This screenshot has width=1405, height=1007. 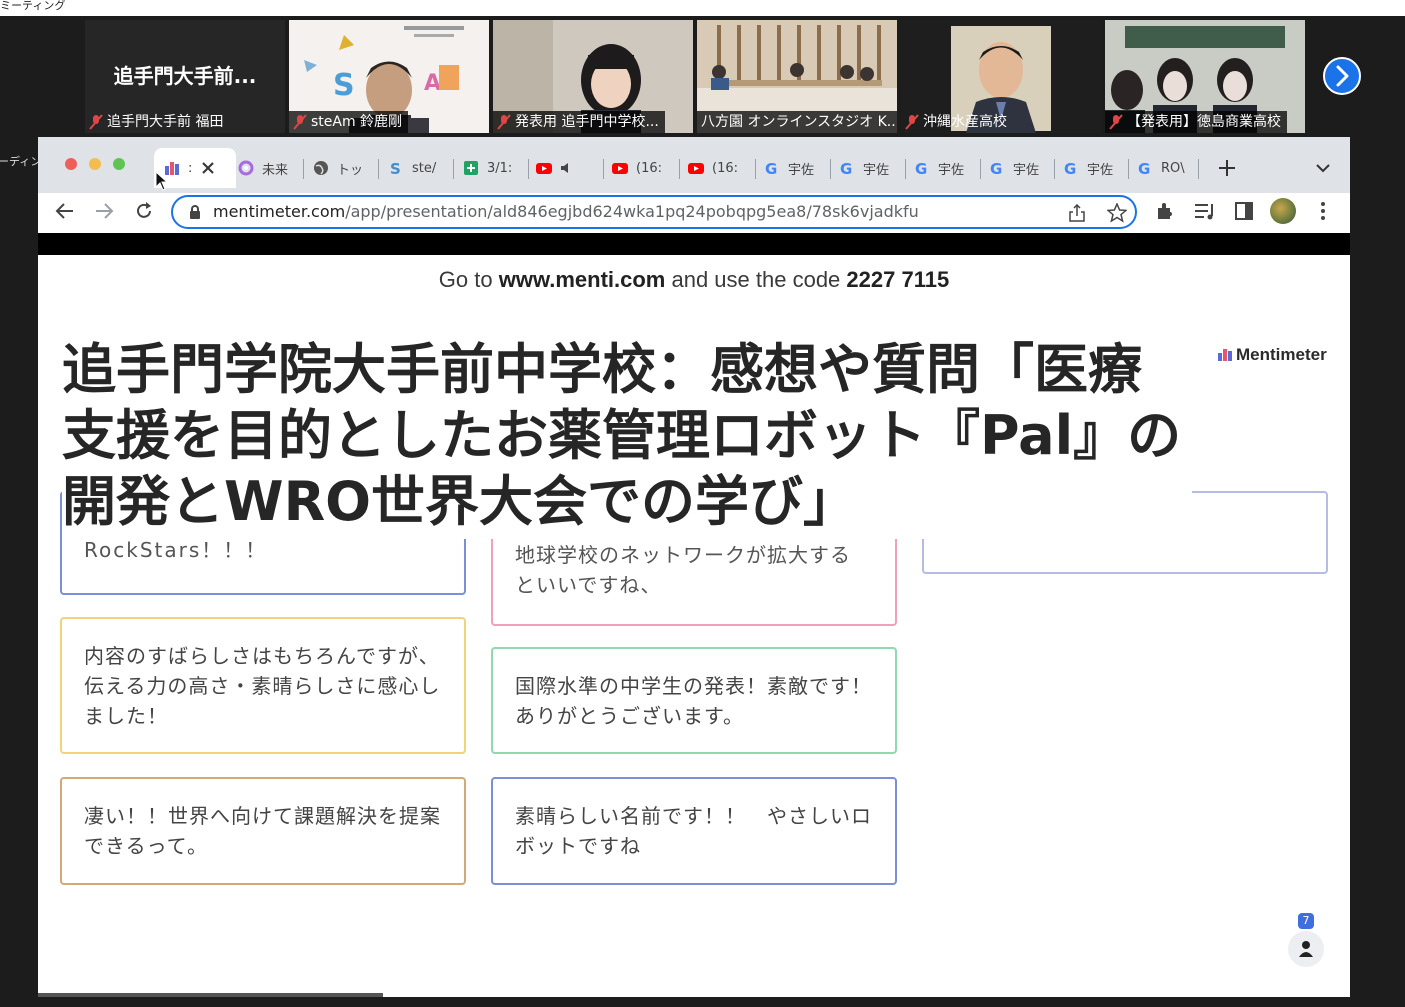 I want to click on response-text: 凄い！！世界へ向けて課題解決を提案できるって。, so click(x=262, y=831).